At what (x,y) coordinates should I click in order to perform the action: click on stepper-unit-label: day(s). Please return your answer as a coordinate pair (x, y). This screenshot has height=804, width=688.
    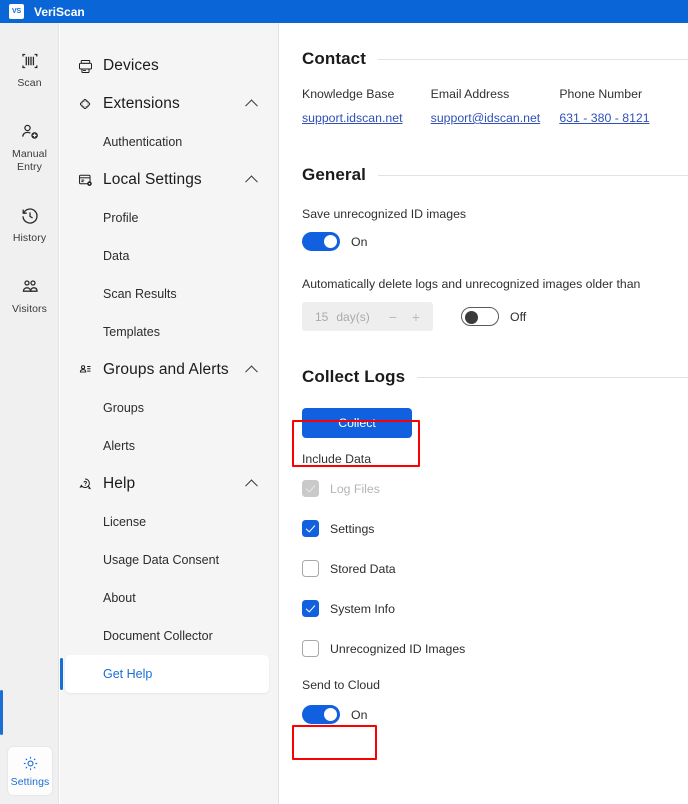
    Looking at the image, I should click on (353, 316).